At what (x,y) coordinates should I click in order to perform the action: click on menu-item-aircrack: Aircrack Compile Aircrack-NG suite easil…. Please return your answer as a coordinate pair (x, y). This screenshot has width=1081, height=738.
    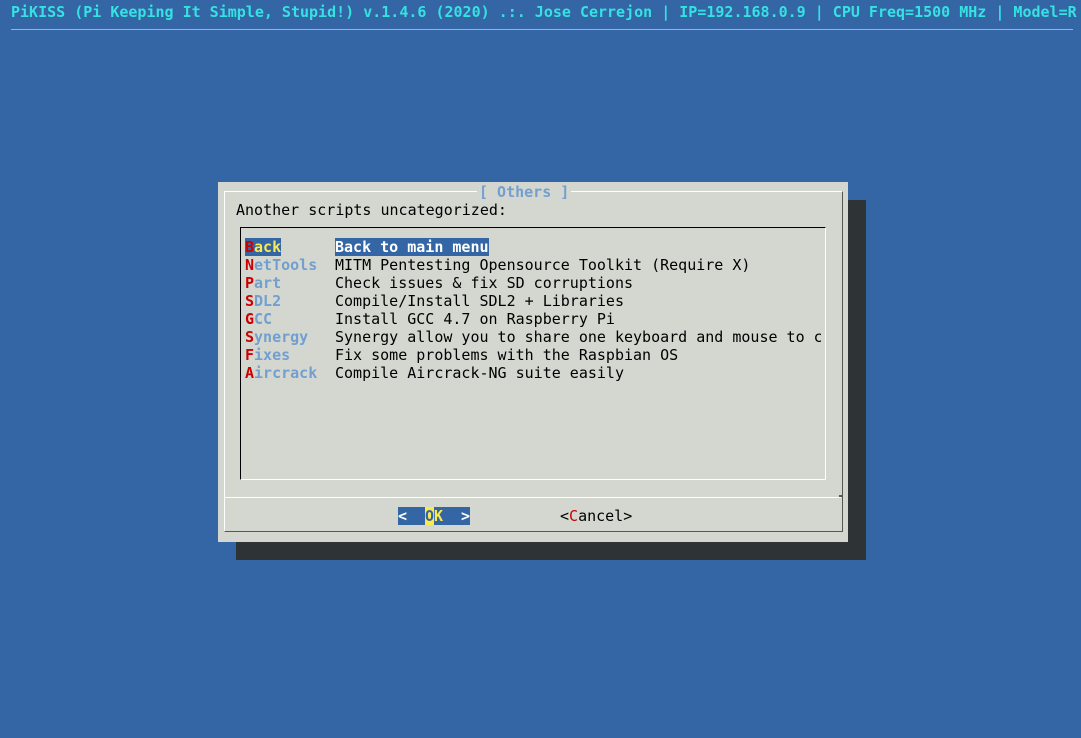
    Looking at the image, I should click on (533, 373).